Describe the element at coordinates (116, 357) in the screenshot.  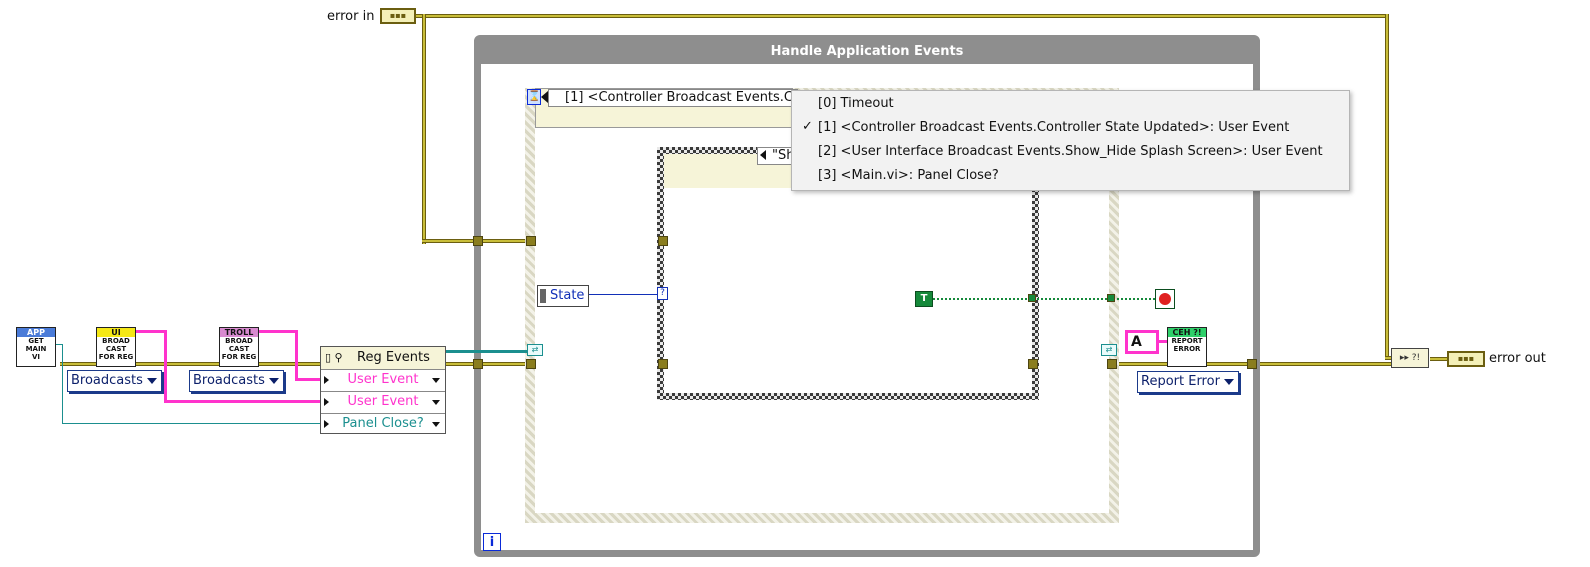
I see `ui-line-3: FOR REG` at that location.